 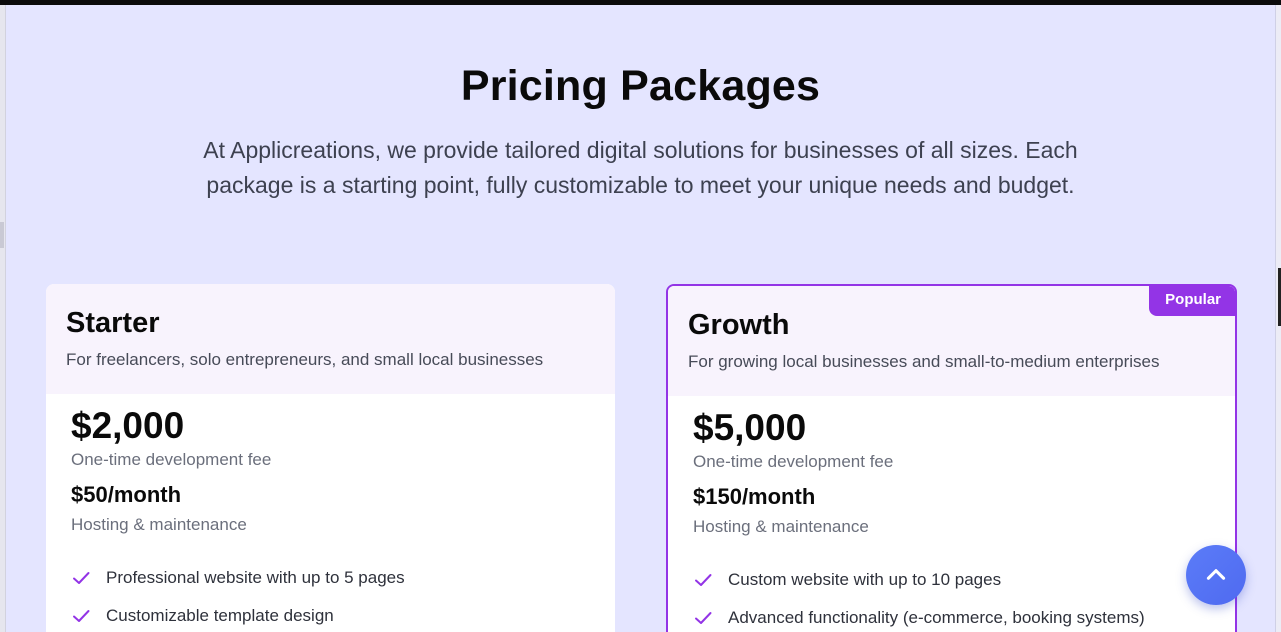 What do you see at coordinates (754, 496) in the screenshot?
I see `monthly-price: $150/month` at bounding box center [754, 496].